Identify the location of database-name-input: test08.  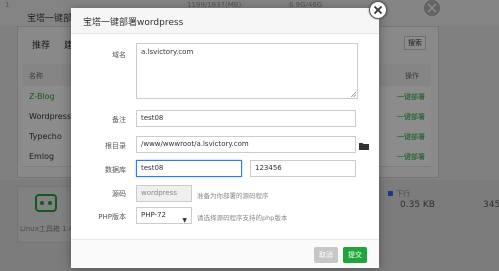
(189, 168).